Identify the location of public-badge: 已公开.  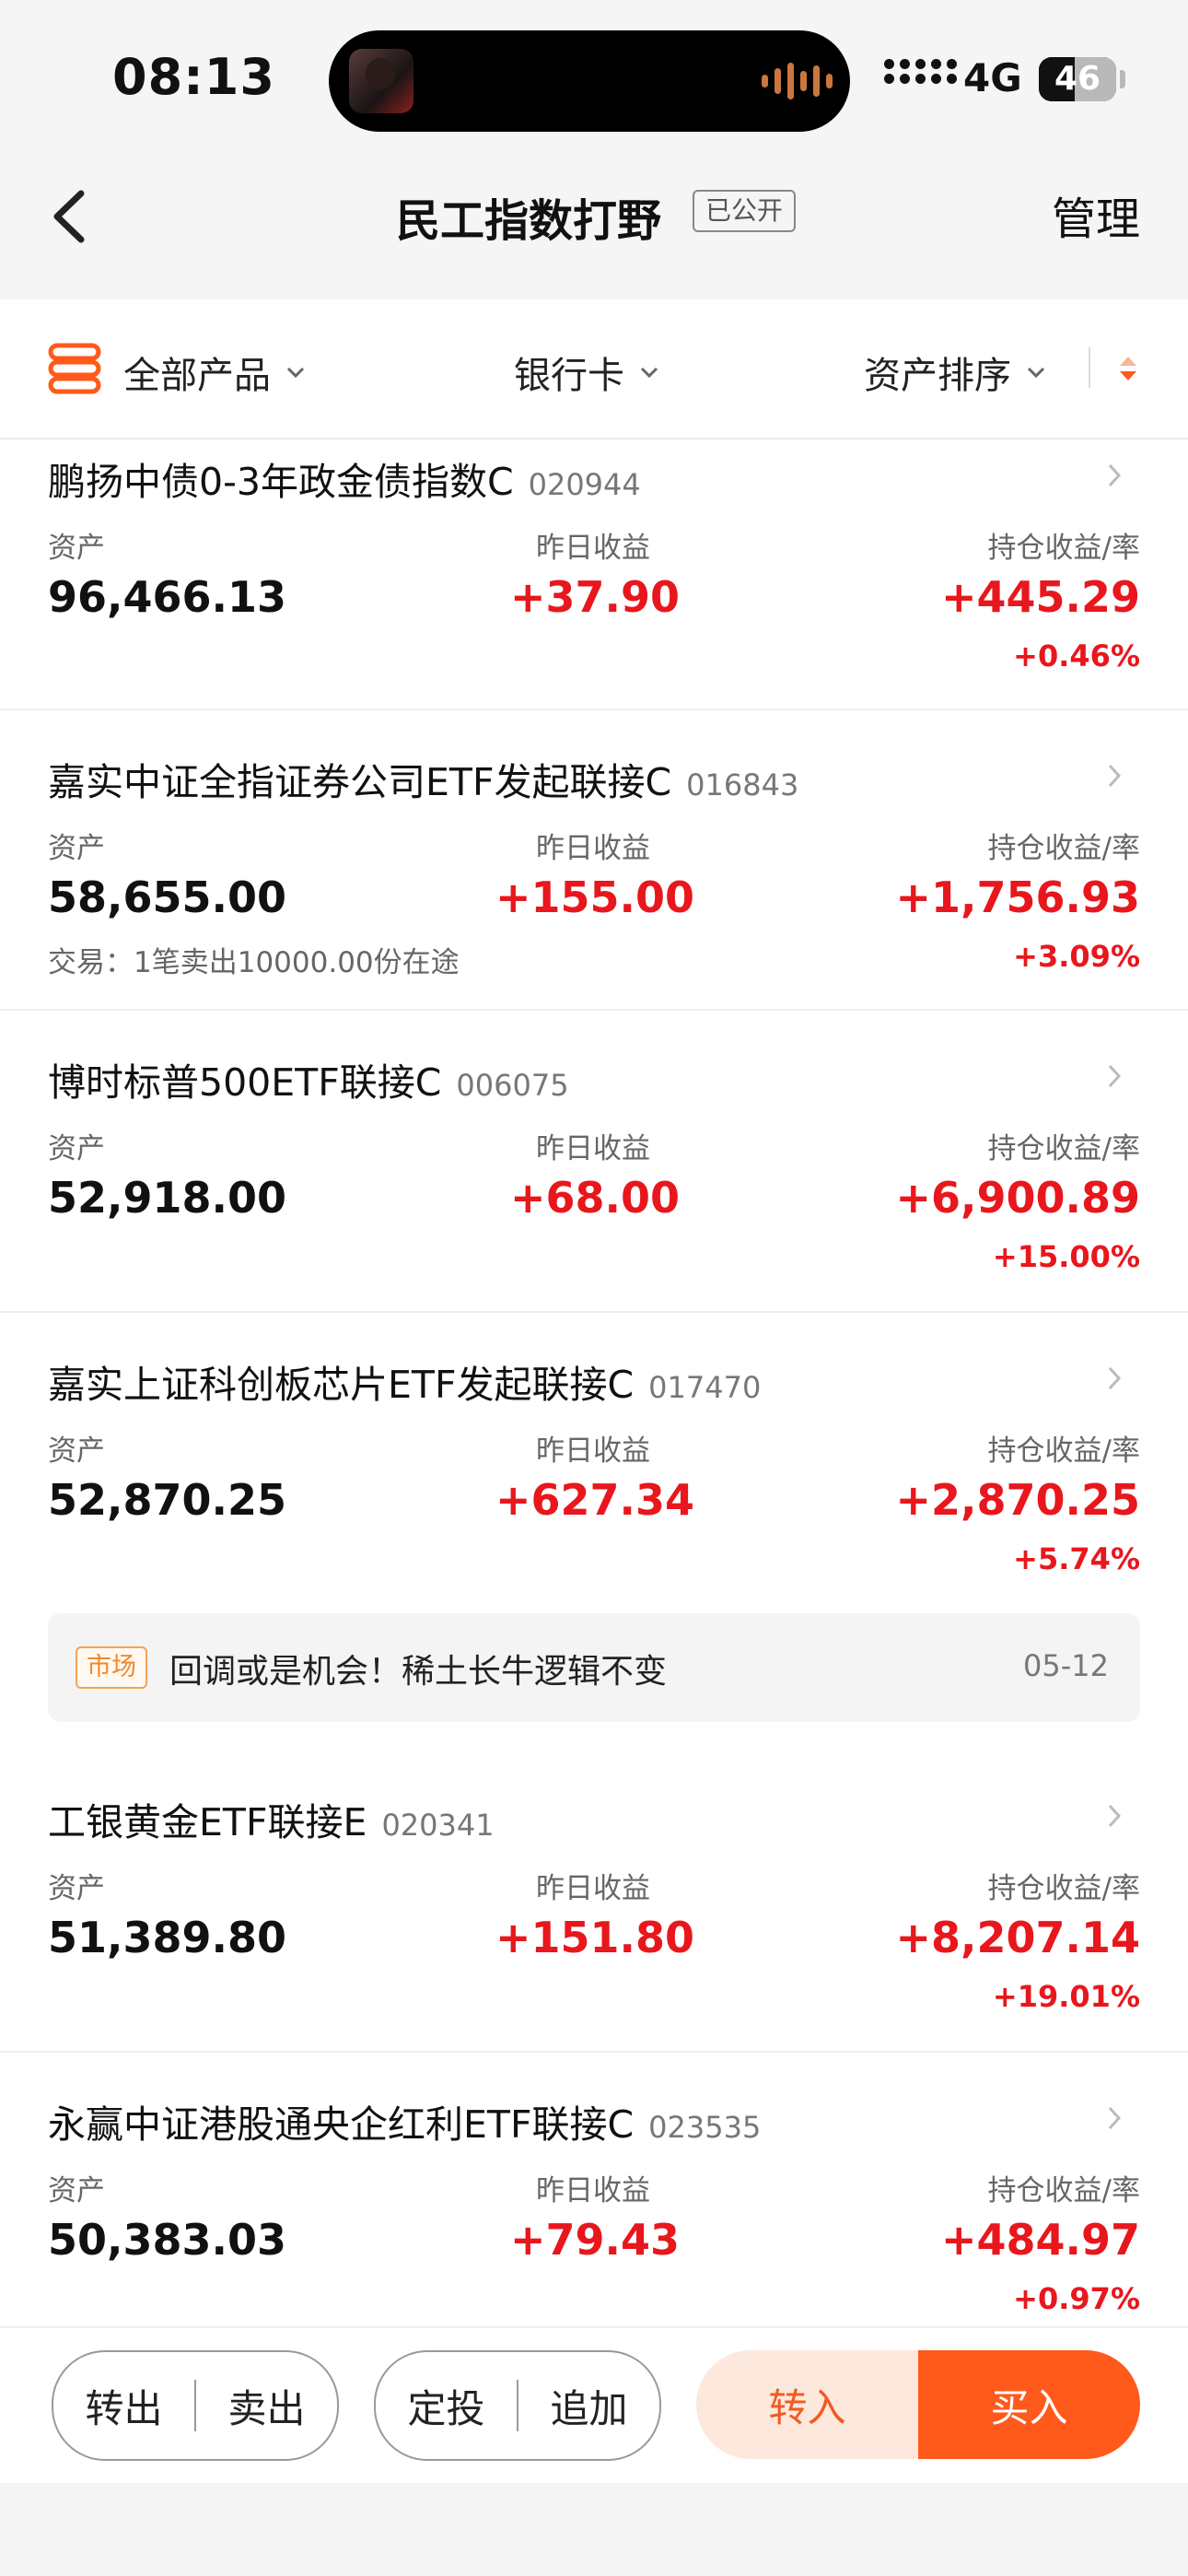
(745, 211).